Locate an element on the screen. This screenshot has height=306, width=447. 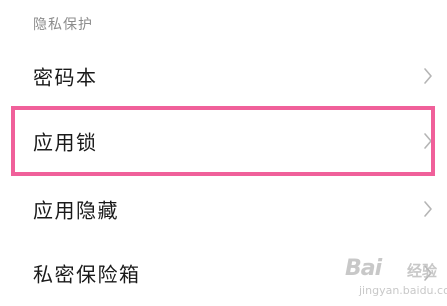
settings-item-label: 密码本 is located at coordinates (65, 77).